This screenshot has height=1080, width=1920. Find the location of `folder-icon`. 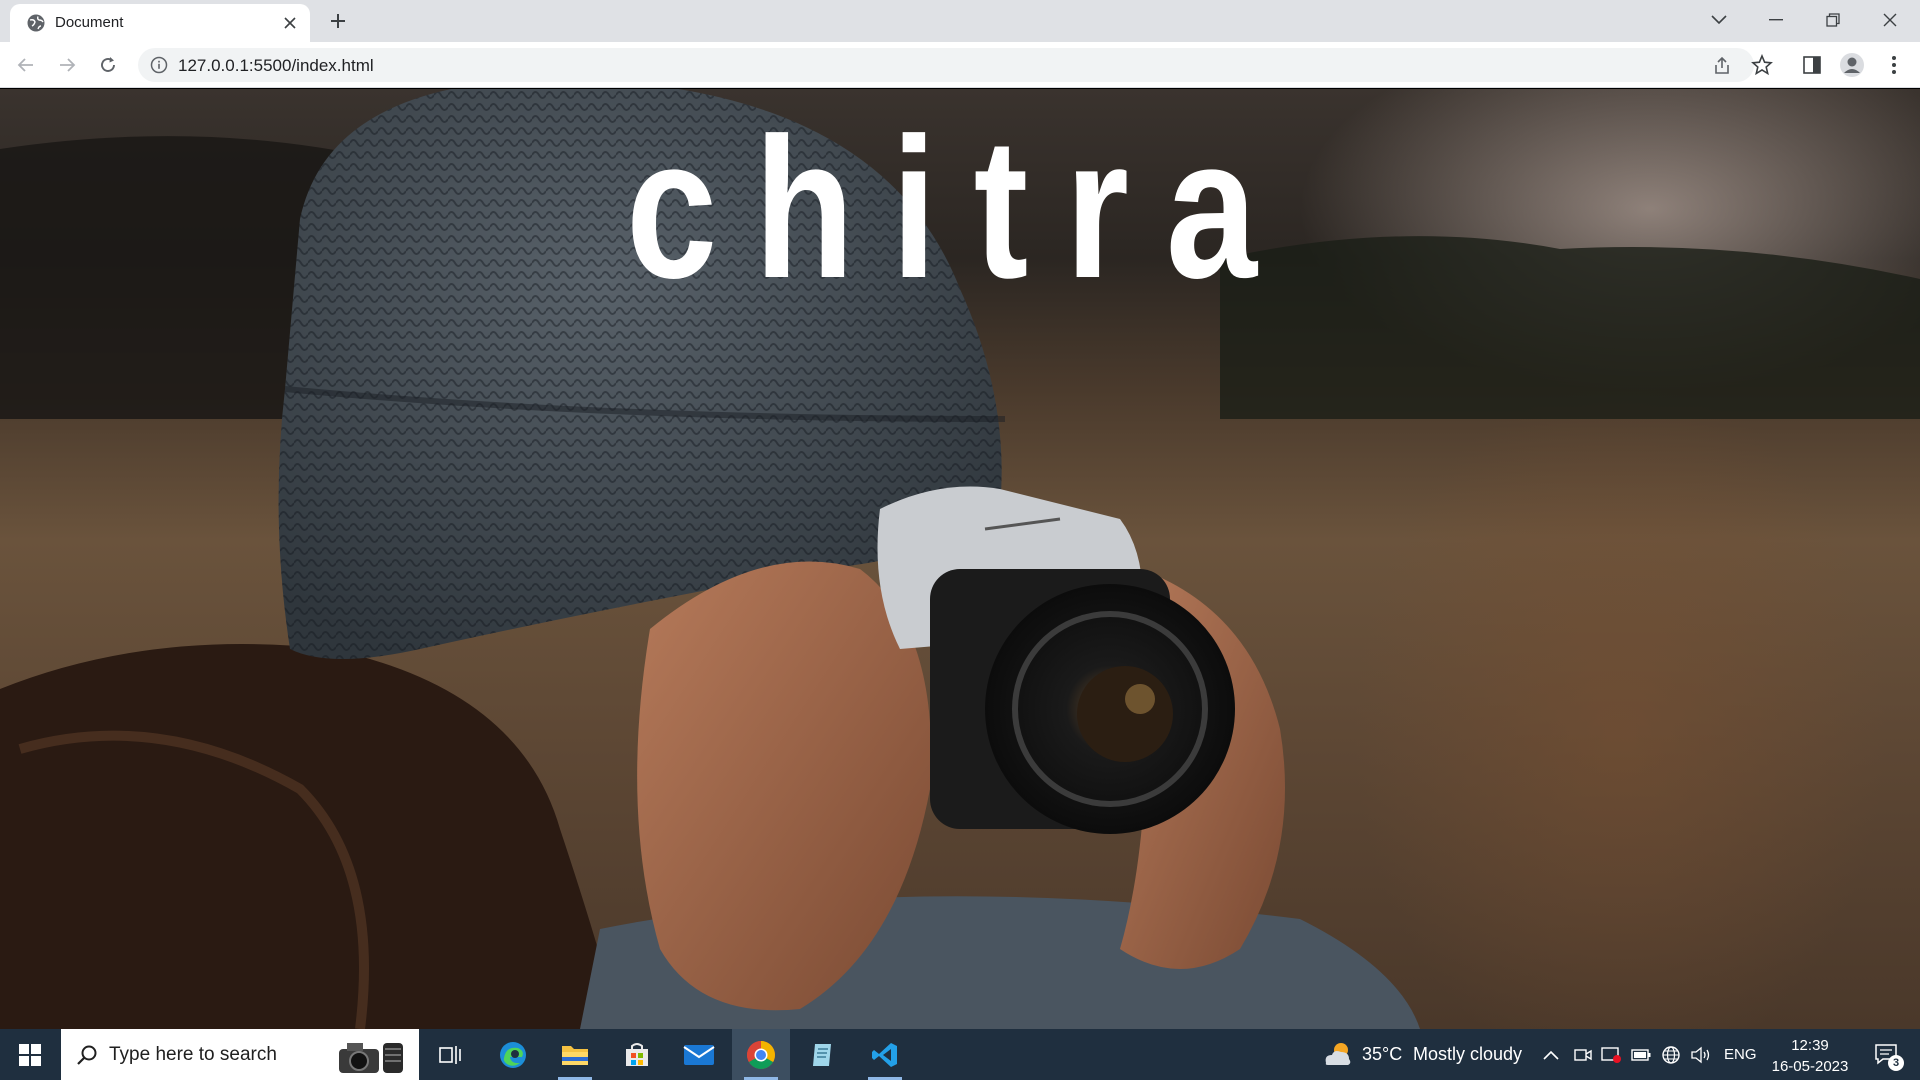

folder-icon is located at coordinates (575, 1055).